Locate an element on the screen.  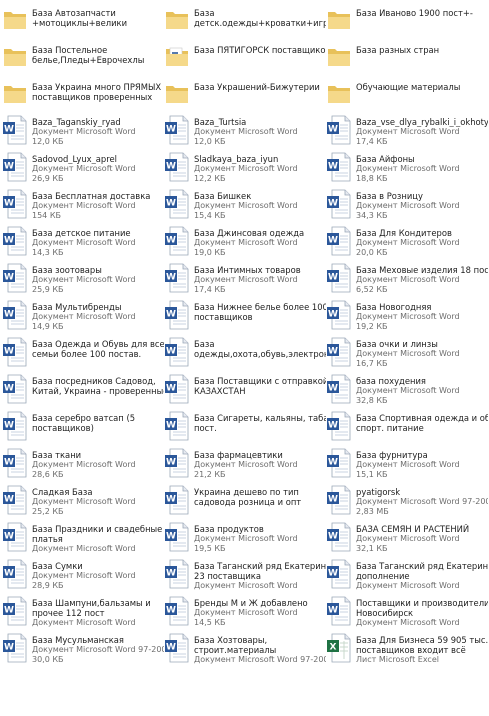
file-name: прочее 112 пост is located at coordinates (68, 613).